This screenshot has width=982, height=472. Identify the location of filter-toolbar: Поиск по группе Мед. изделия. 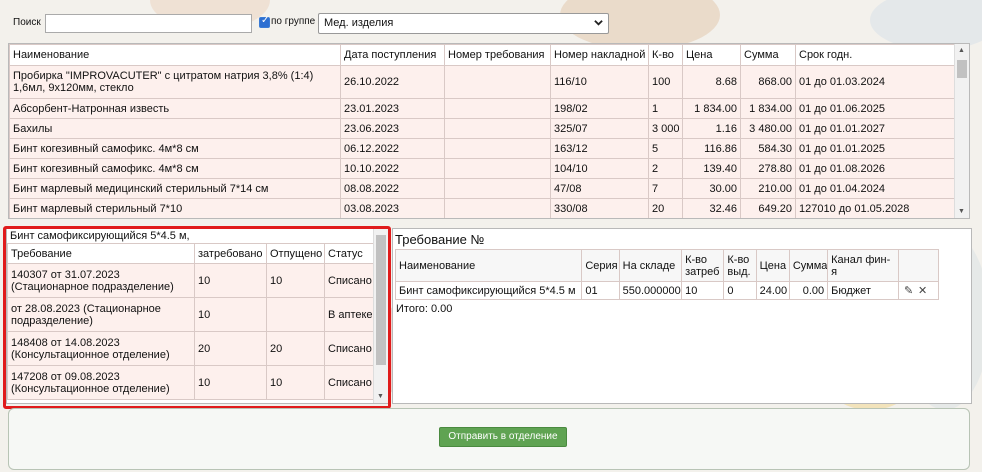
(491, 20).